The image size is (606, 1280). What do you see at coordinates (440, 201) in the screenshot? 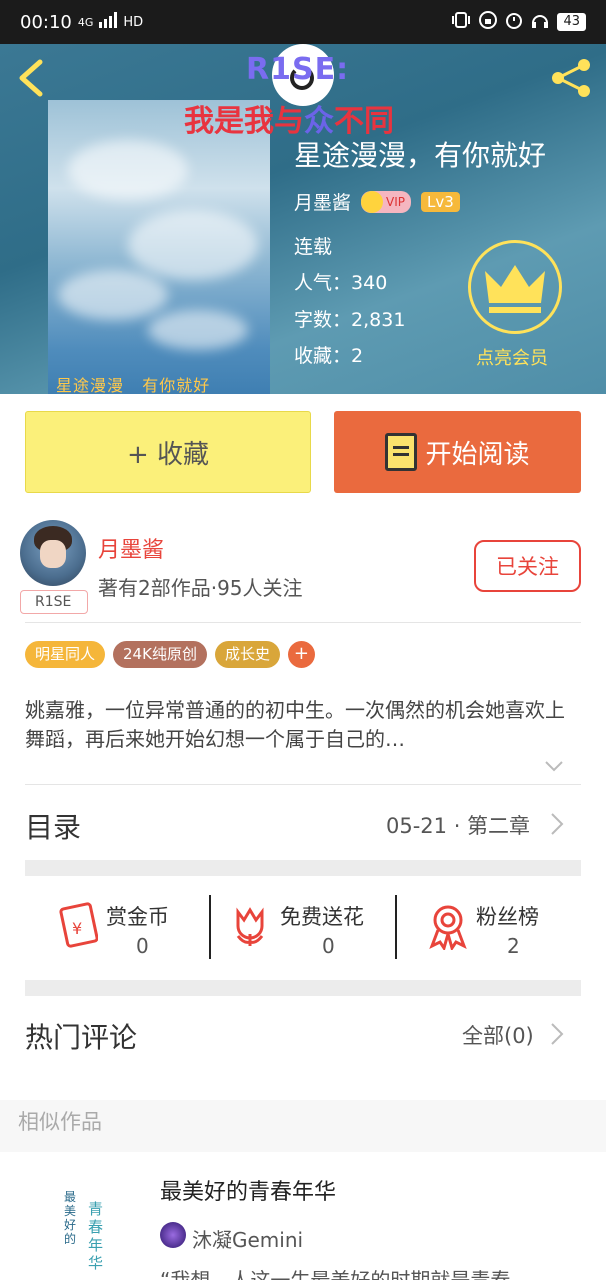
I see `level-badge: Lv3` at bounding box center [440, 201].